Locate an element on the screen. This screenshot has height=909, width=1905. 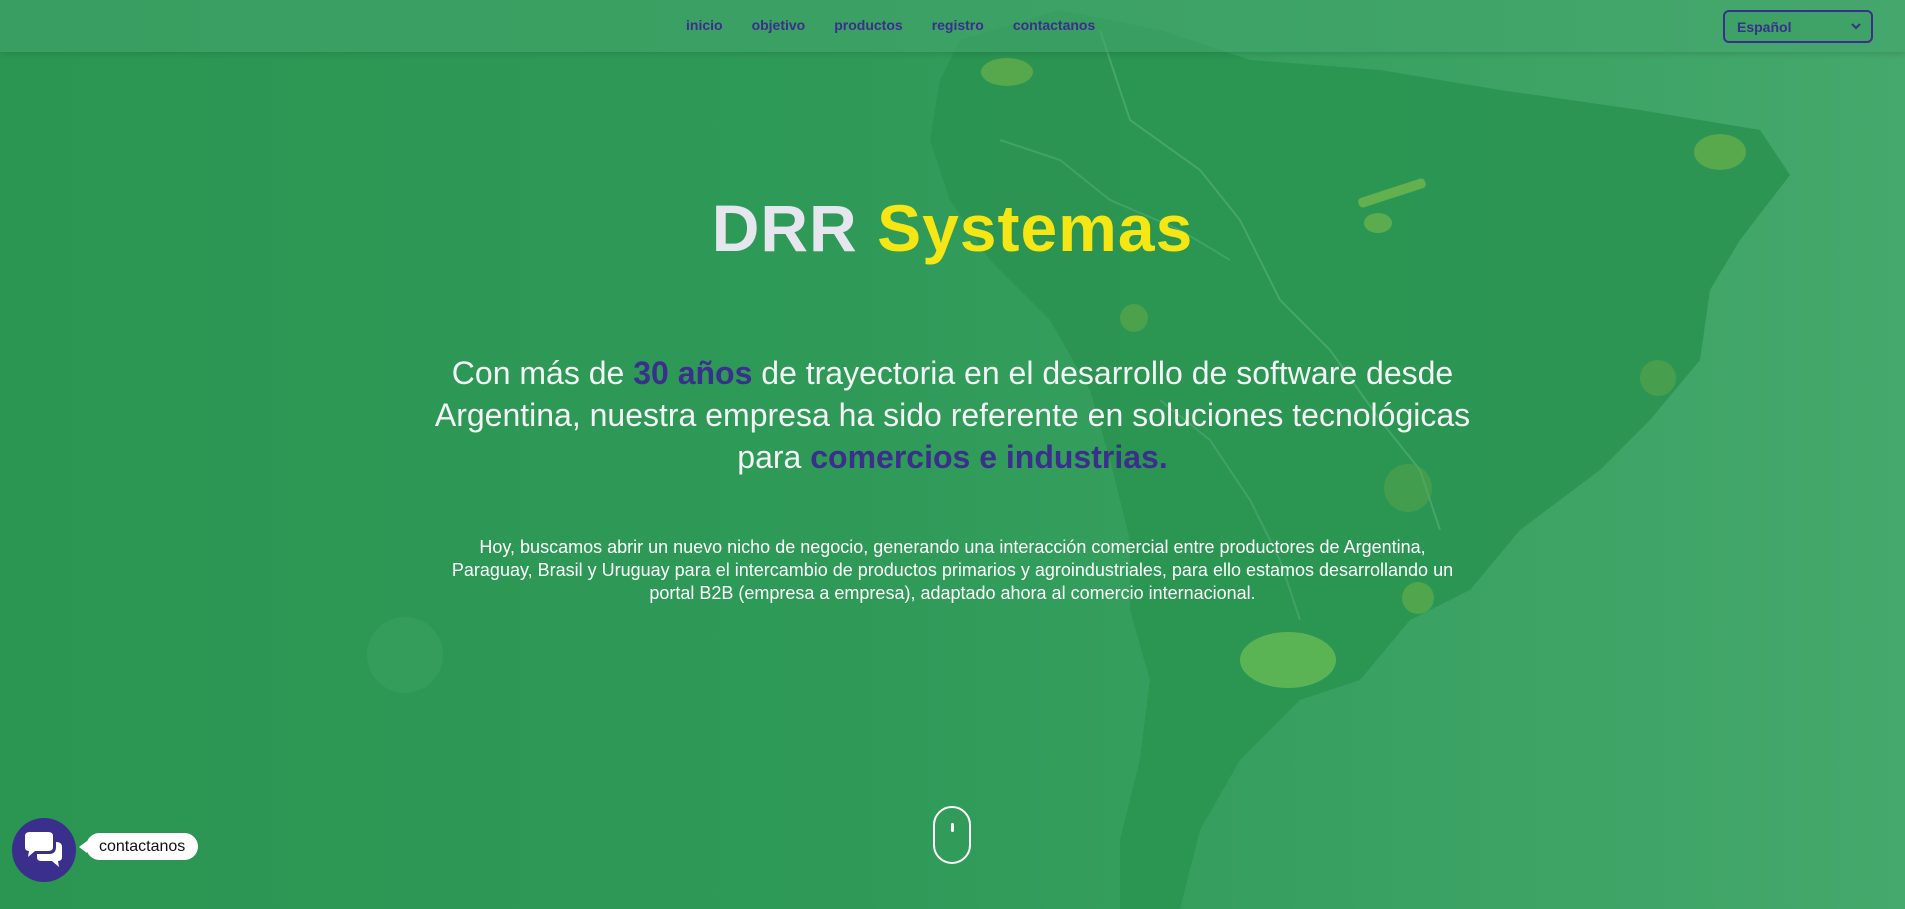
nav-link-inicio: inicio is located at coordinates (704, 25).